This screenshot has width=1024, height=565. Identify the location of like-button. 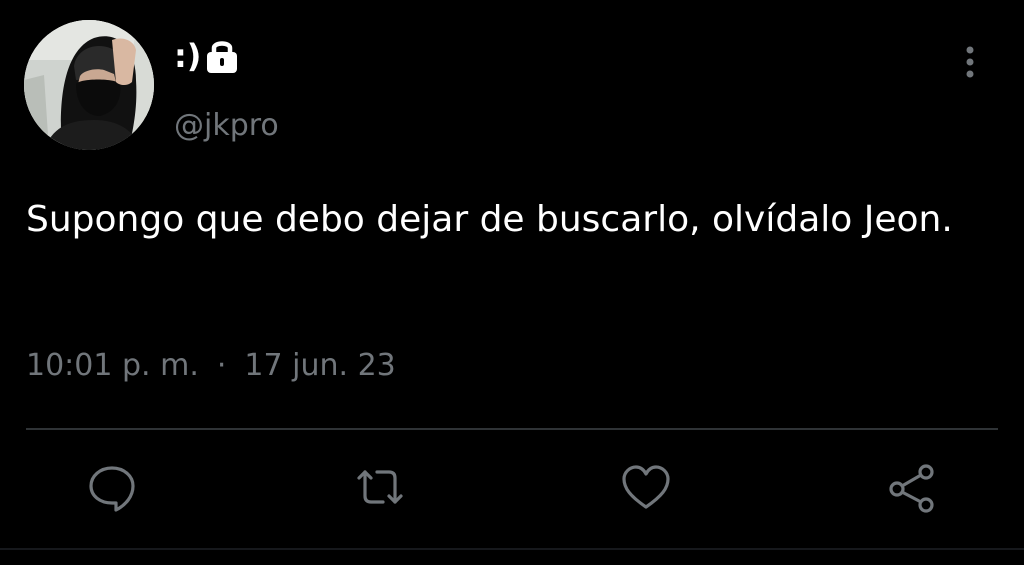
(646, 488).